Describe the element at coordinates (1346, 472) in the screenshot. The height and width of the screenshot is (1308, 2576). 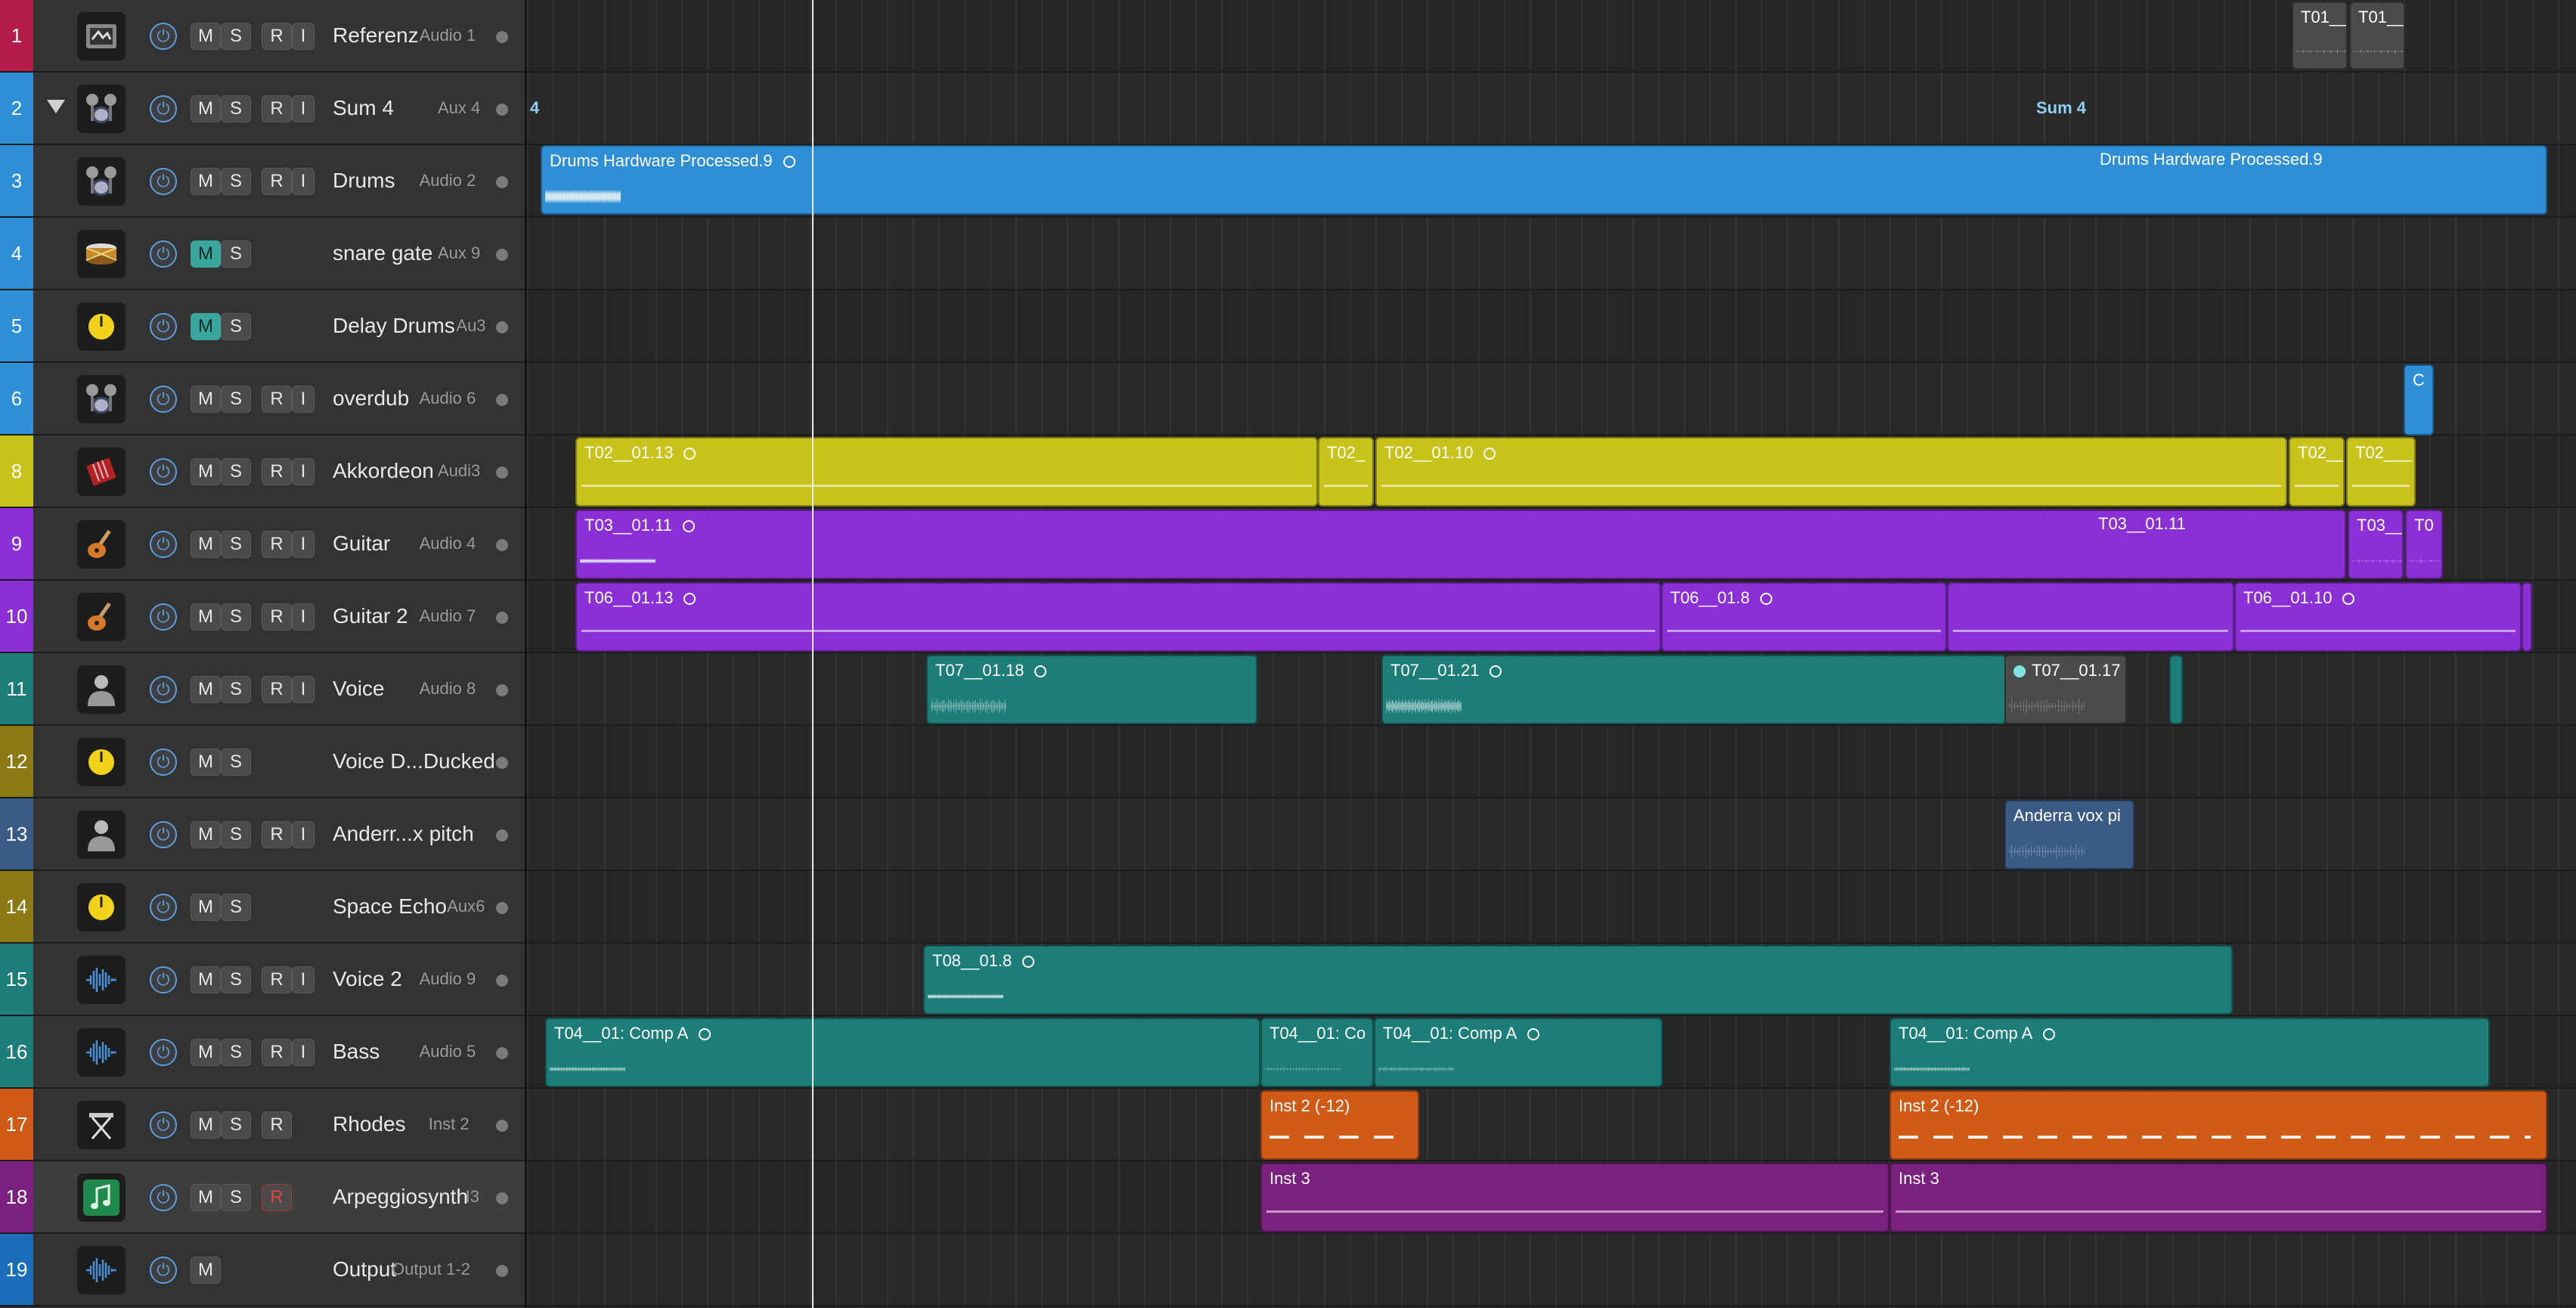
I see `region: T02_` at that location.